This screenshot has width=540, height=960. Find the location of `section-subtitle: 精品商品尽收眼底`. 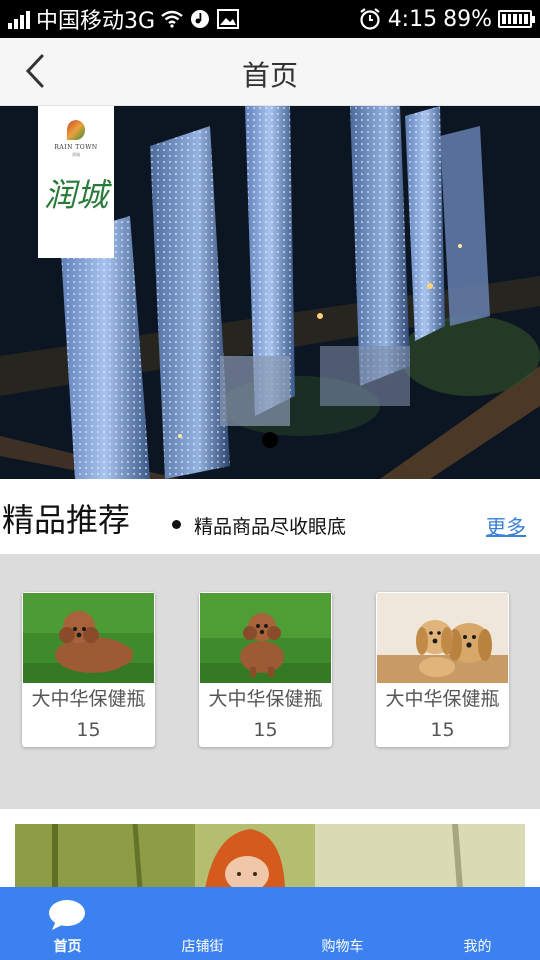

section-subtitle: 精品商品尽收眼底 is located at coordinates (270, 527).